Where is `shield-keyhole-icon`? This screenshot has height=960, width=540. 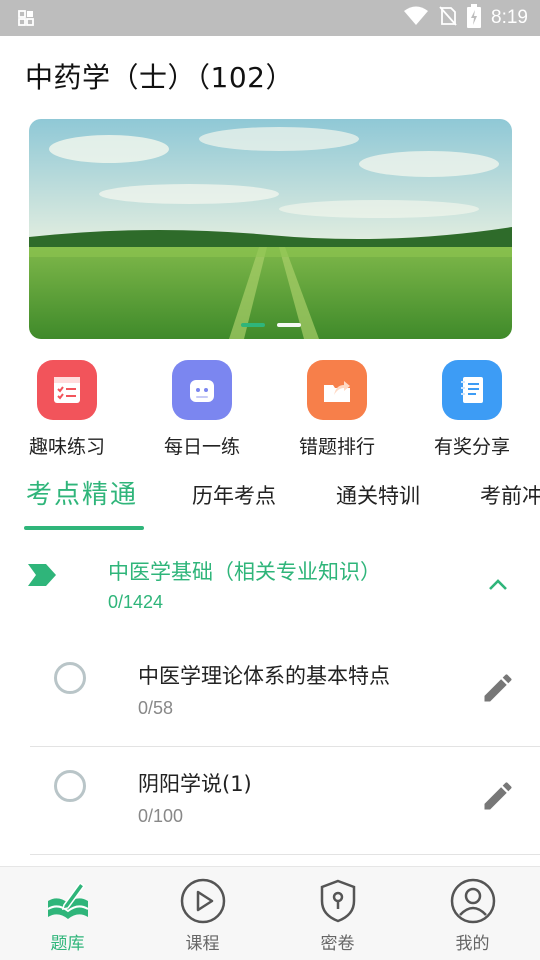 shield-keyhole-icon is located at coordinates (338, 901).